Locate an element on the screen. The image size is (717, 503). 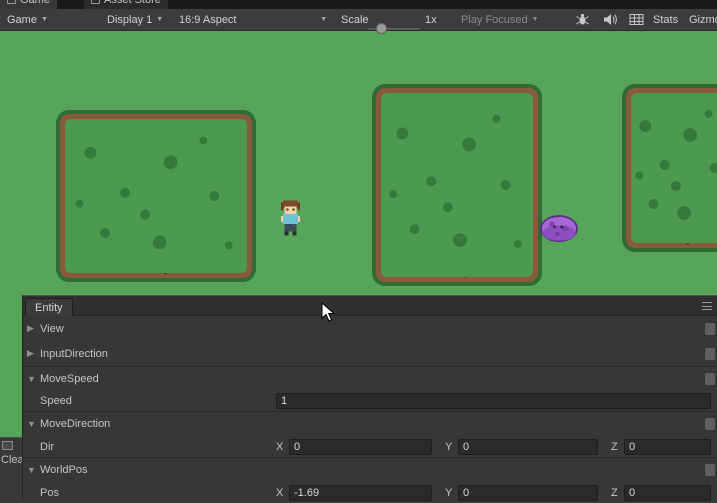
vsync-button is located at coordinates (636, 19).